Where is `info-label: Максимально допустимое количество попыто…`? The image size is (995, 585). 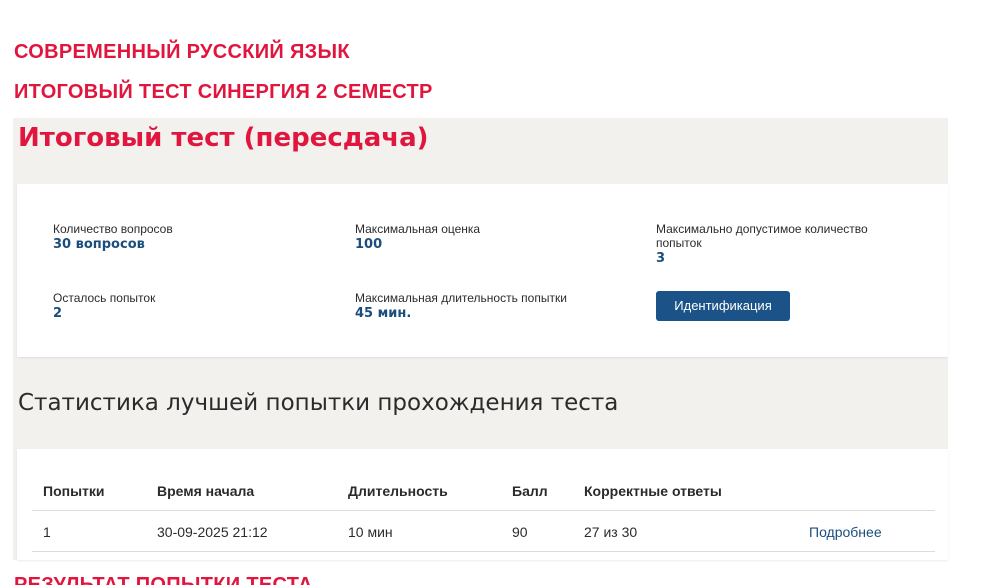
info-label: Максимально допустимое количество попыто… is located at coordinates (762, 236).